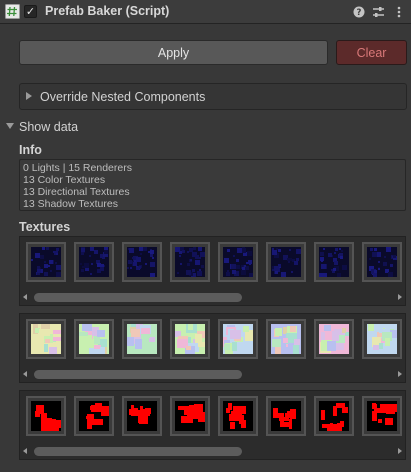  What do you see at coordinates (70, 204) in the screenshot?
I see `shadow-textures-line: 13 Shadow Textures` at bounding box center [70, 204].